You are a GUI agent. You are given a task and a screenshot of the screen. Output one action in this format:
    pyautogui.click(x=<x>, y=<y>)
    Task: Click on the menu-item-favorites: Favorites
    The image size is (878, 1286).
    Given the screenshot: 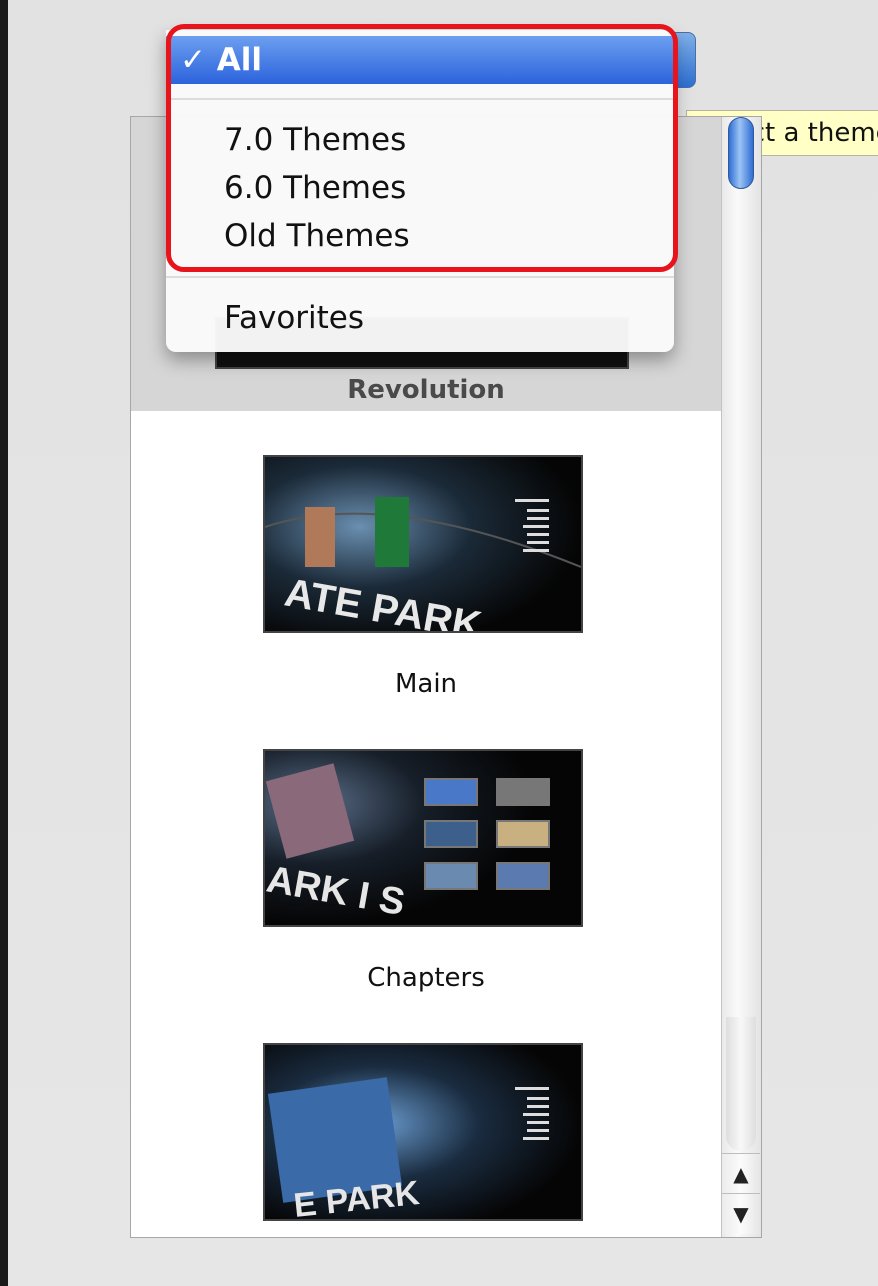 What is the action you would take?
    pyautogui.click(x=420, y=318)
    